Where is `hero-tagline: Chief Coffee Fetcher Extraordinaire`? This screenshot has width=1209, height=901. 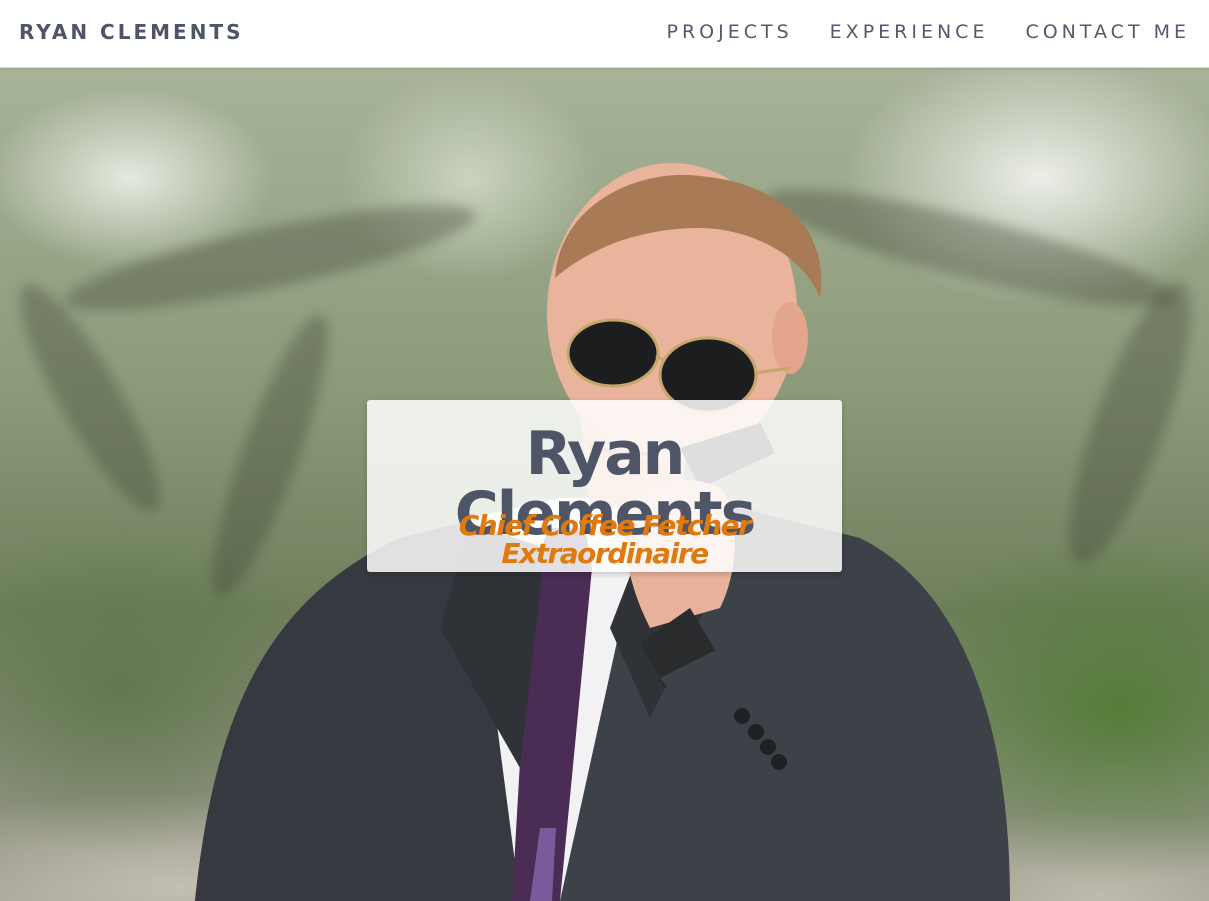
hero-tagline: Chief Coffee Fetcher Extraordinaire is located at coordinates (605, 539).